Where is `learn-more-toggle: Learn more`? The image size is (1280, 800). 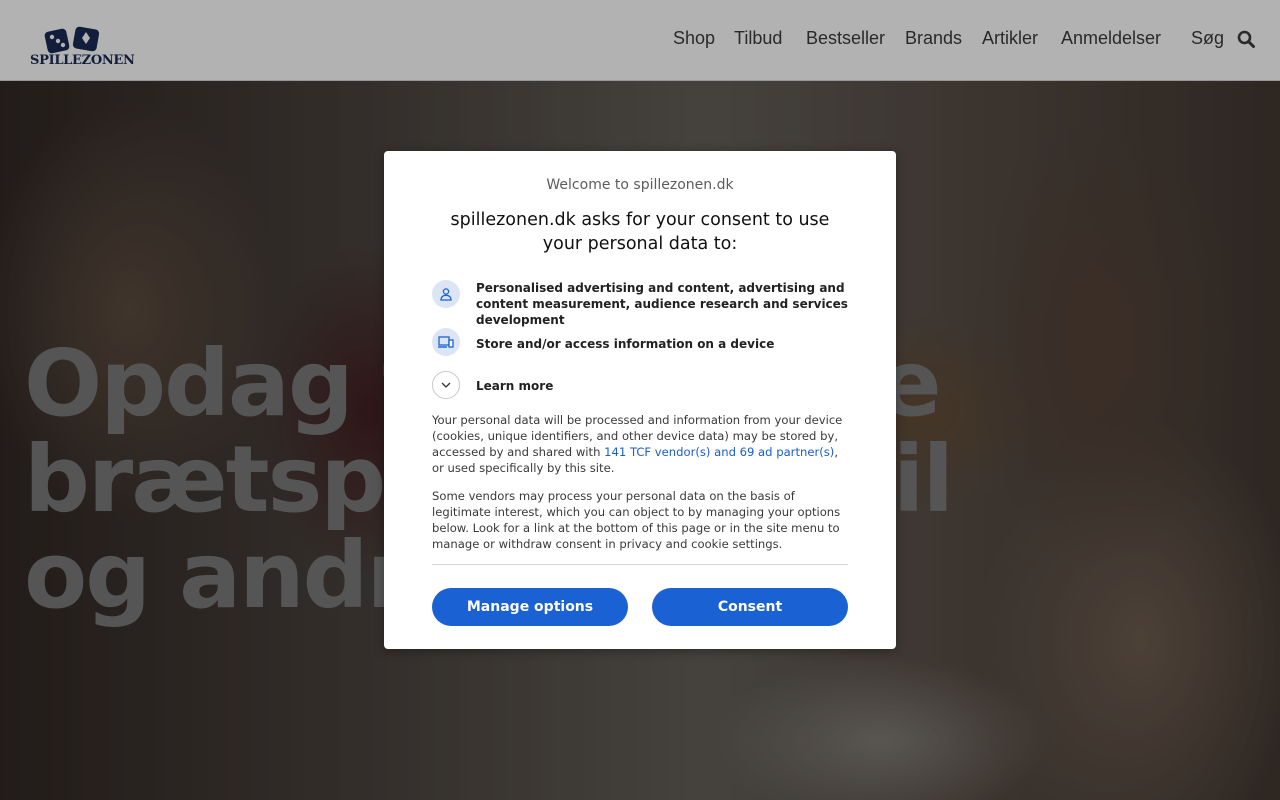
learn-more-toggle: Learn more is located at coordinates (642, 385).